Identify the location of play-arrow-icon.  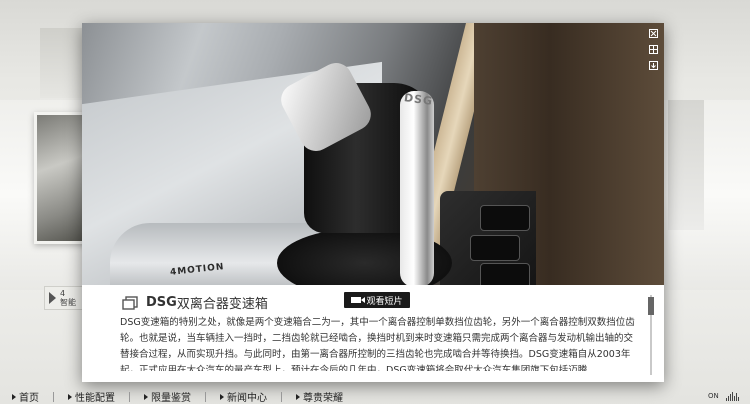
(52, 298).